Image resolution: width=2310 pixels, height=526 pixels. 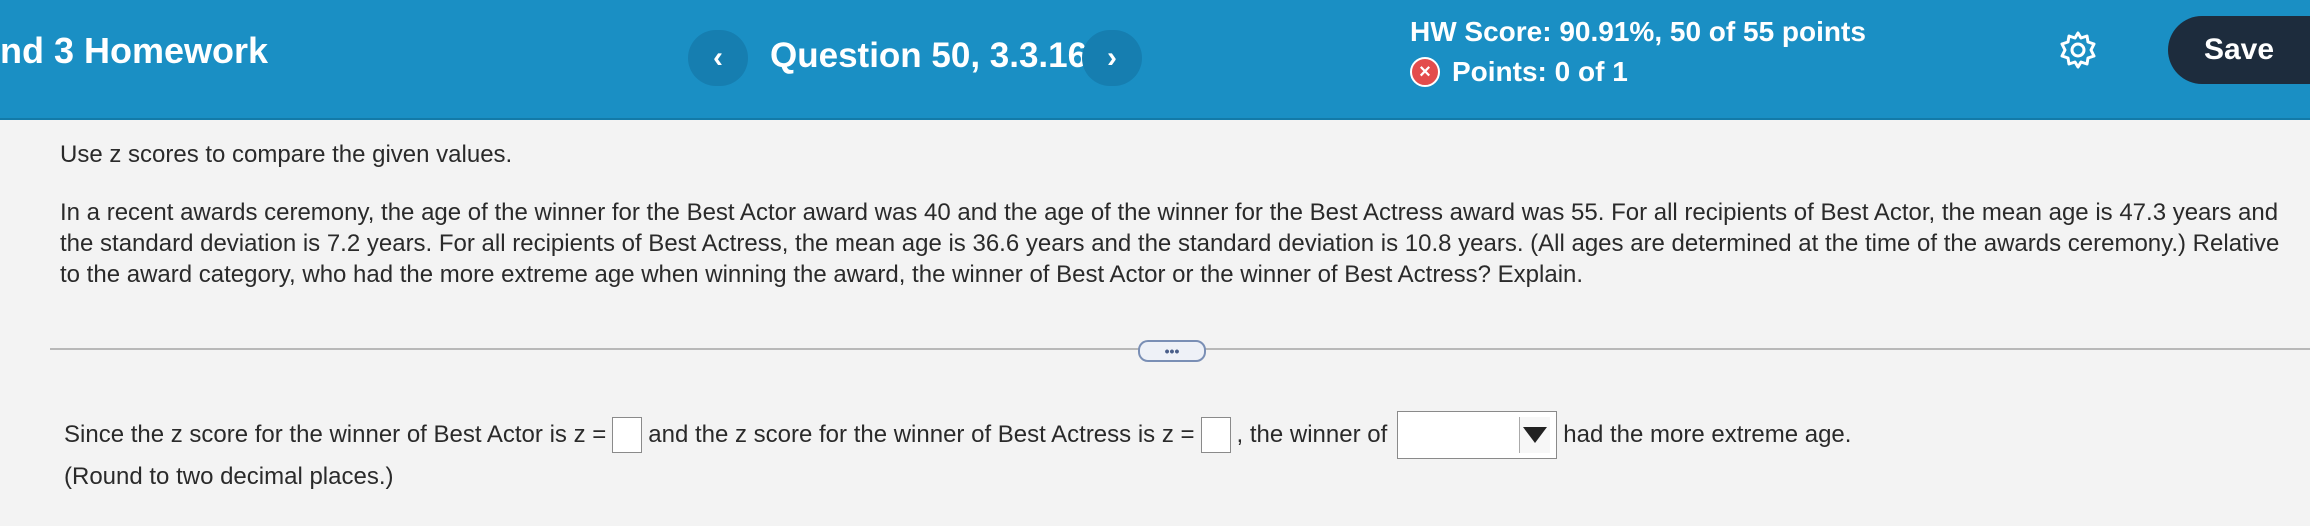 I want to click on points-label: Points: 0 of 1, so click(x=1540, y=71).